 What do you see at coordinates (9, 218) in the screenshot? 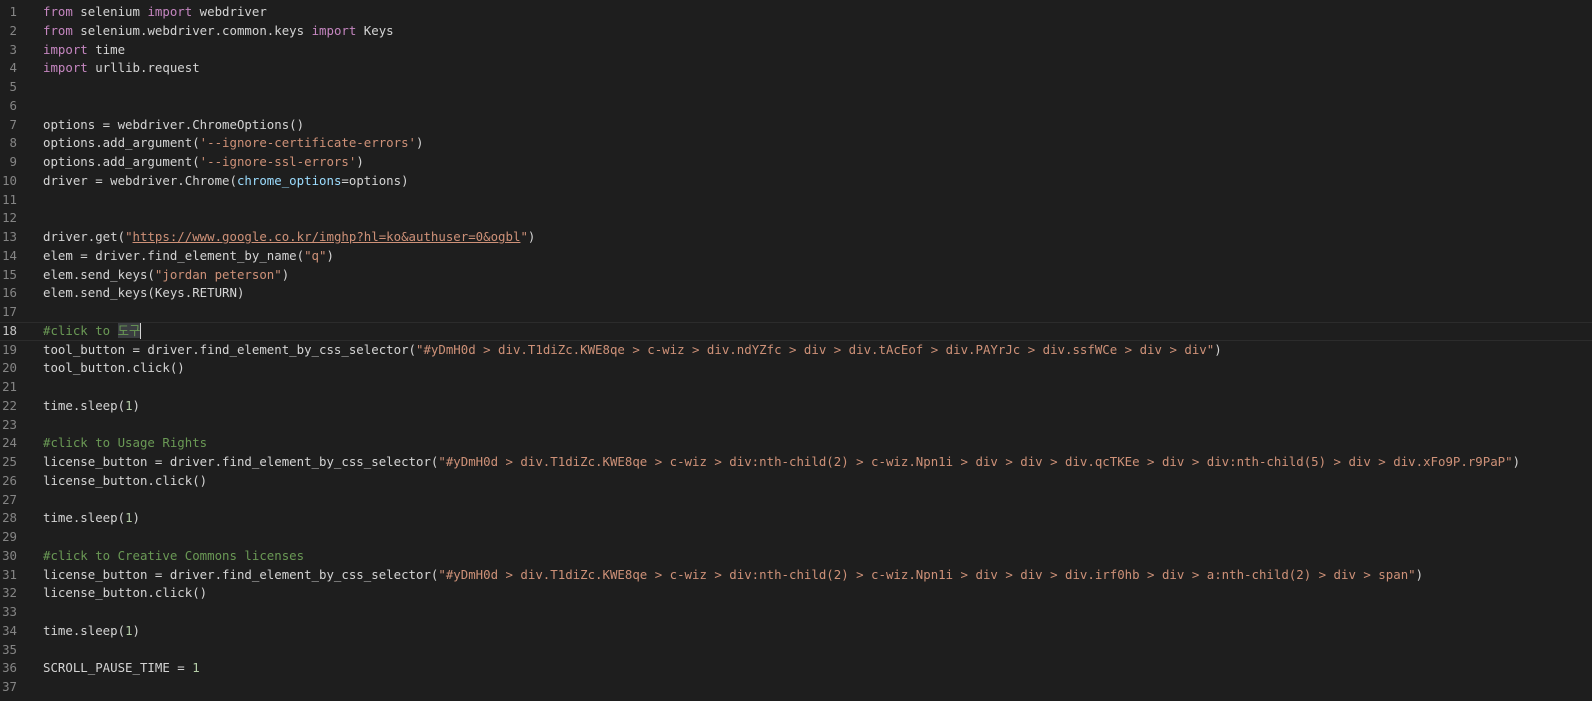
I see `line-number: 12` at bounding box center [9, 218].